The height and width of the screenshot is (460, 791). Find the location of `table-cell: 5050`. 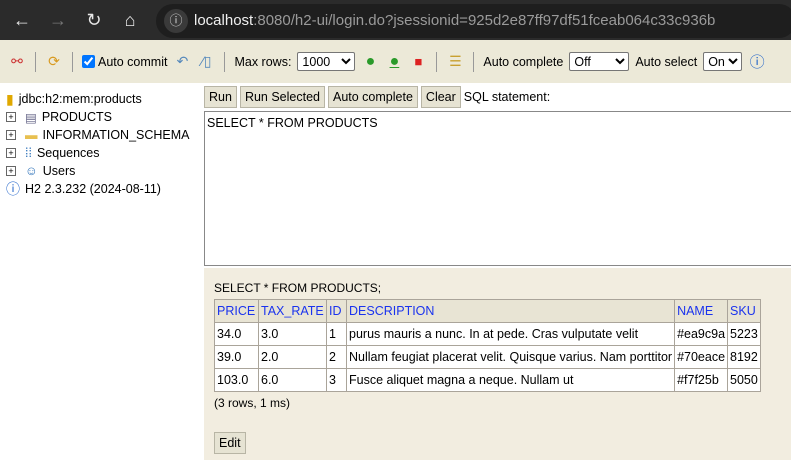

table-cell: 5050 is located at coordinates (744, 380).